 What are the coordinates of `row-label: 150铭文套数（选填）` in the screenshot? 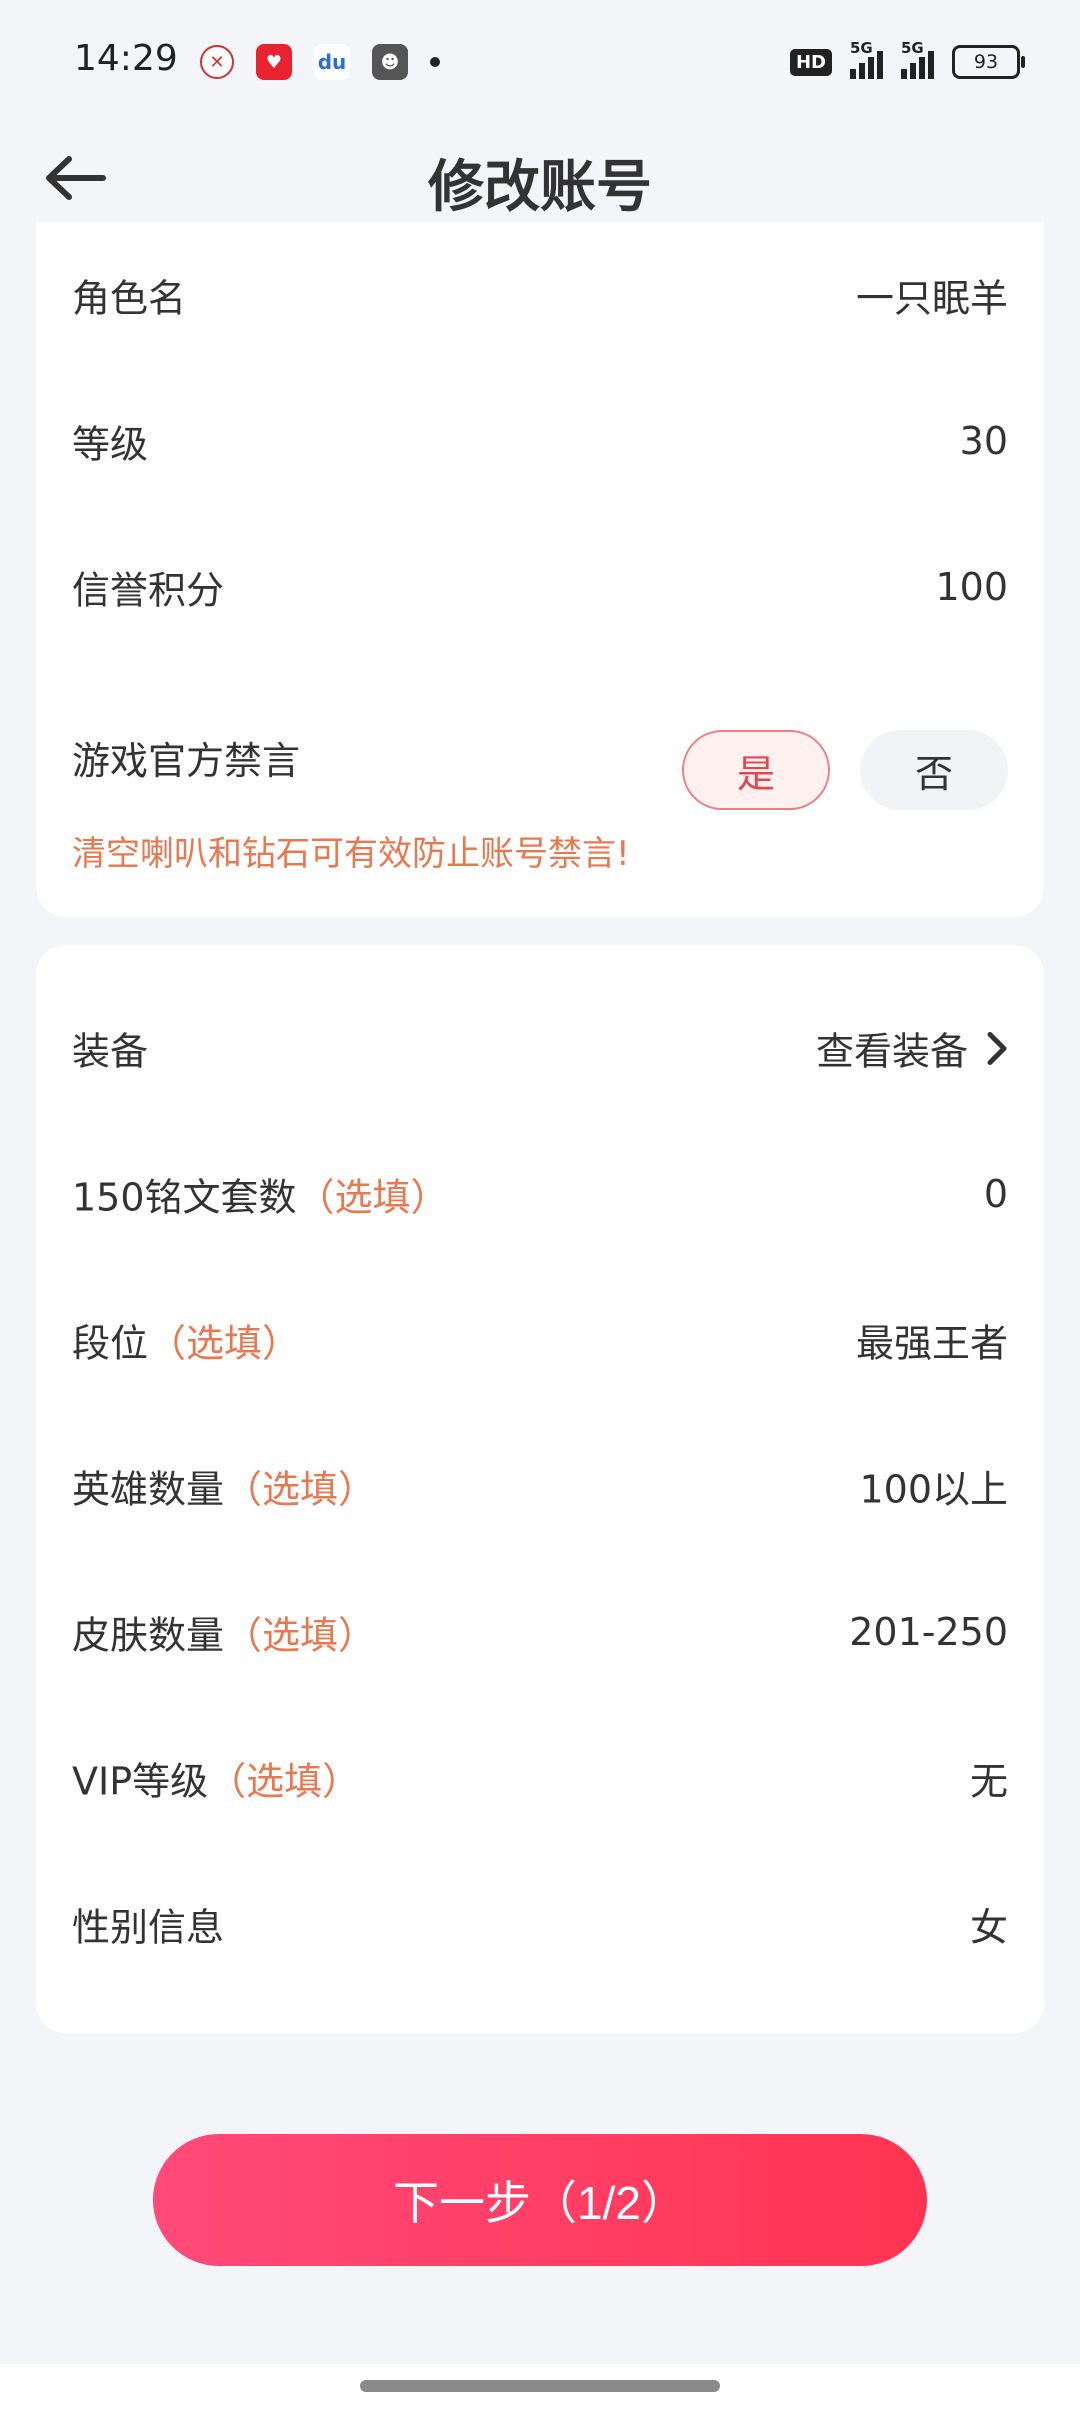 It's located at (260, 1194).